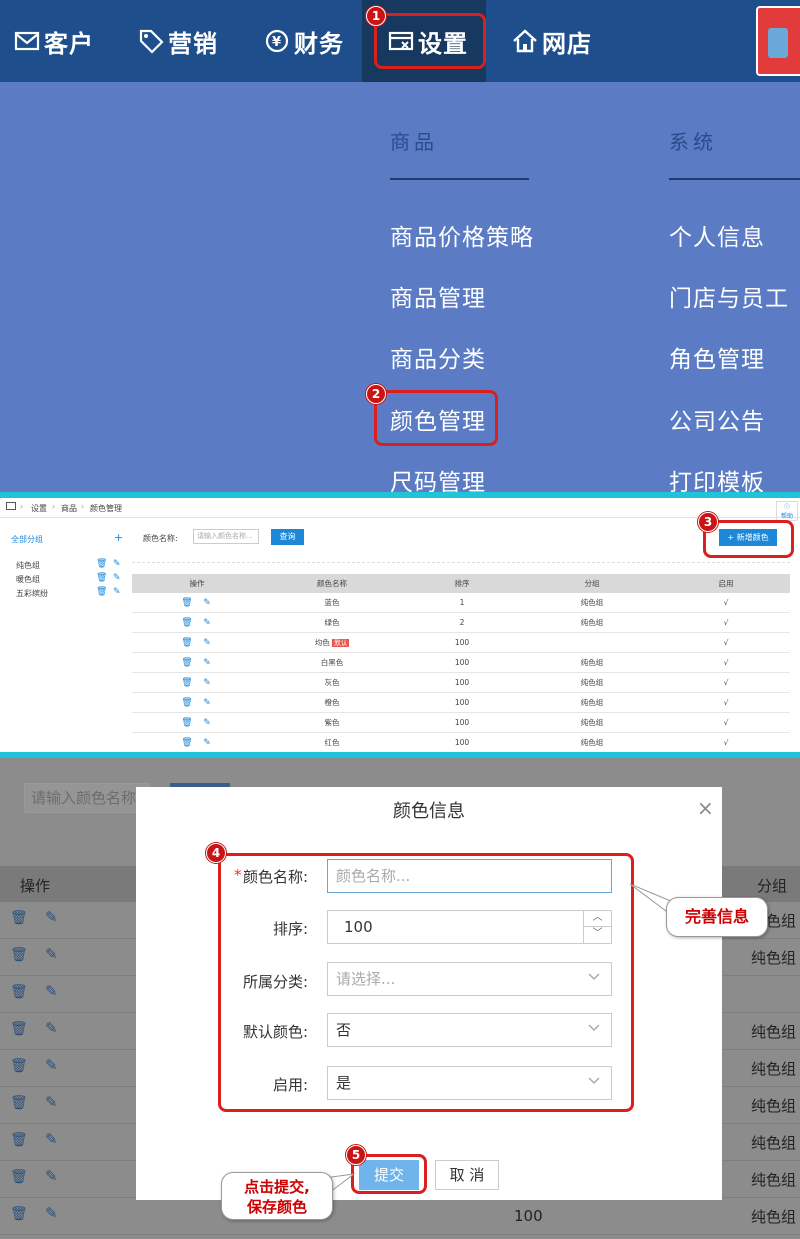 The width and height of the screenshot is (800, 1239). What do you see at coordinates (592, 643) in the screenshot?
I see `group-cell` at bounding box center [592, 643].